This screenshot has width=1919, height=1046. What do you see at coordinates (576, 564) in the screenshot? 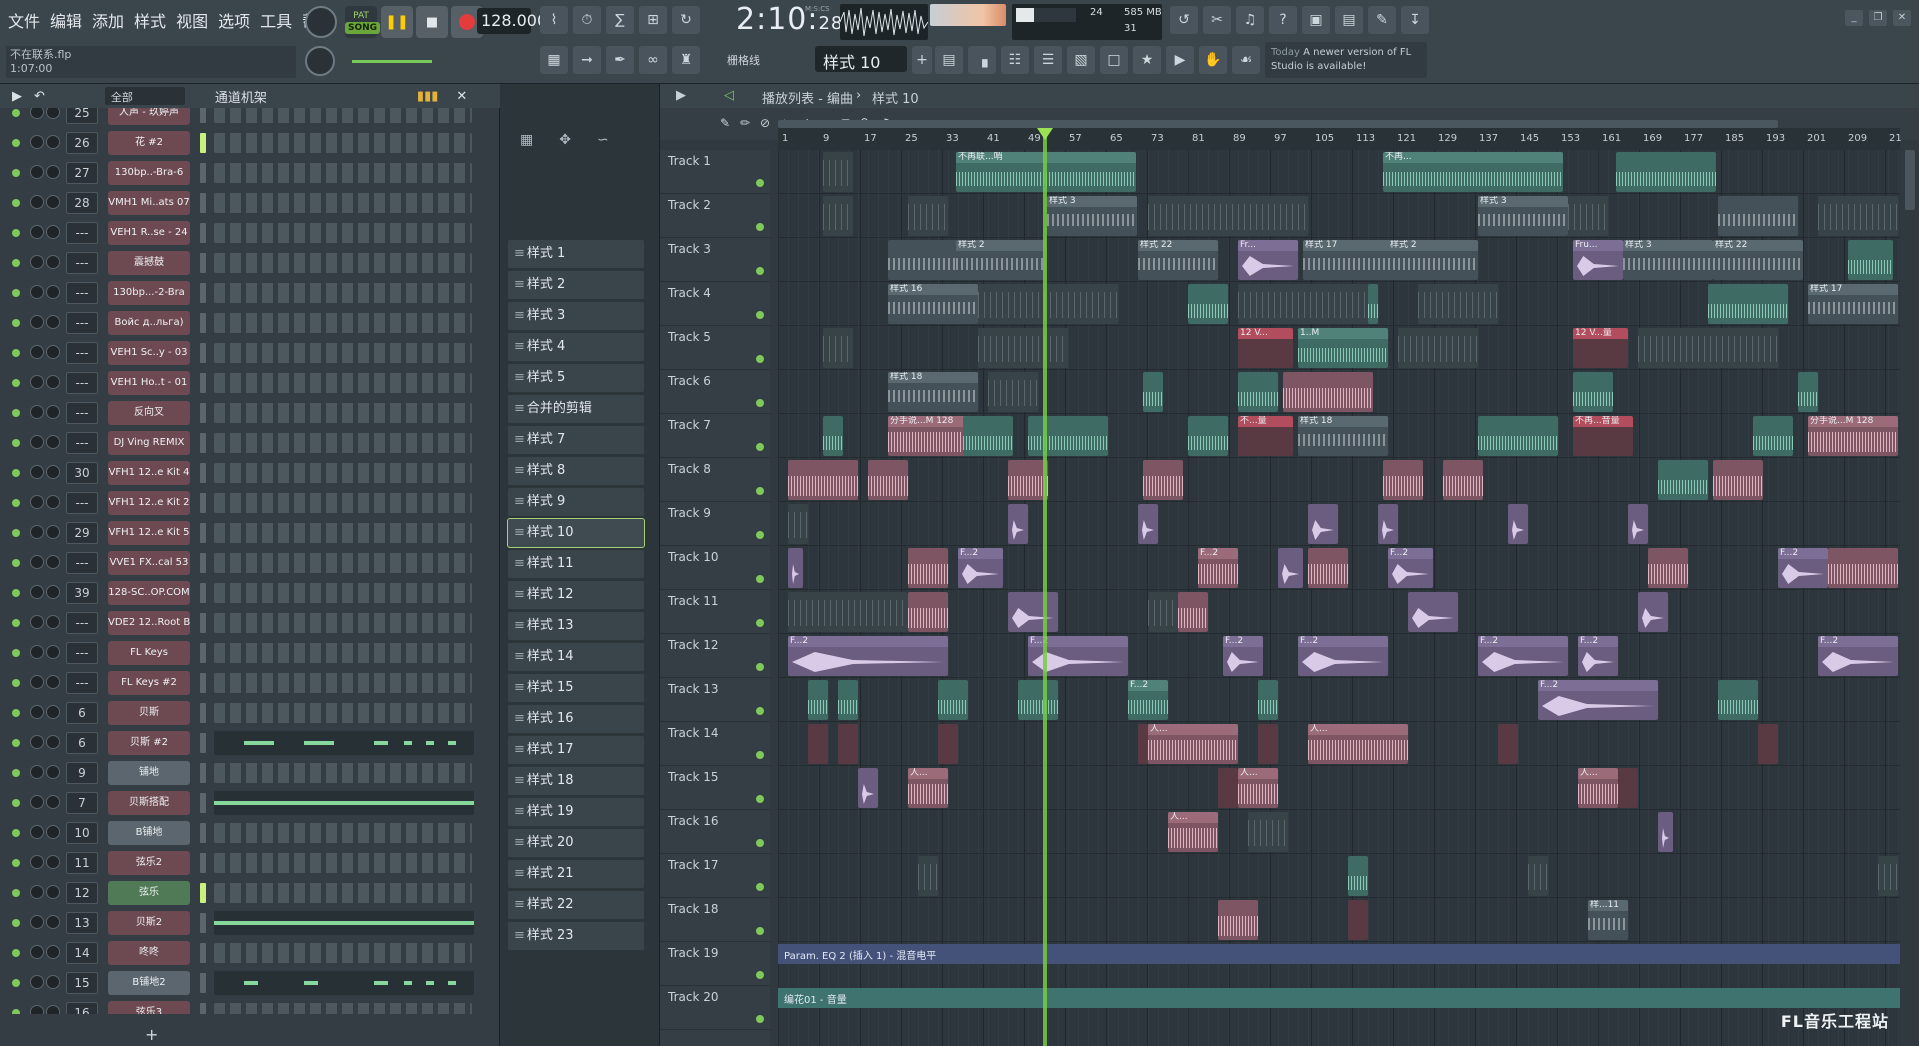
I see `pattern-item: 样式 11` at bounding box center [576, 564].